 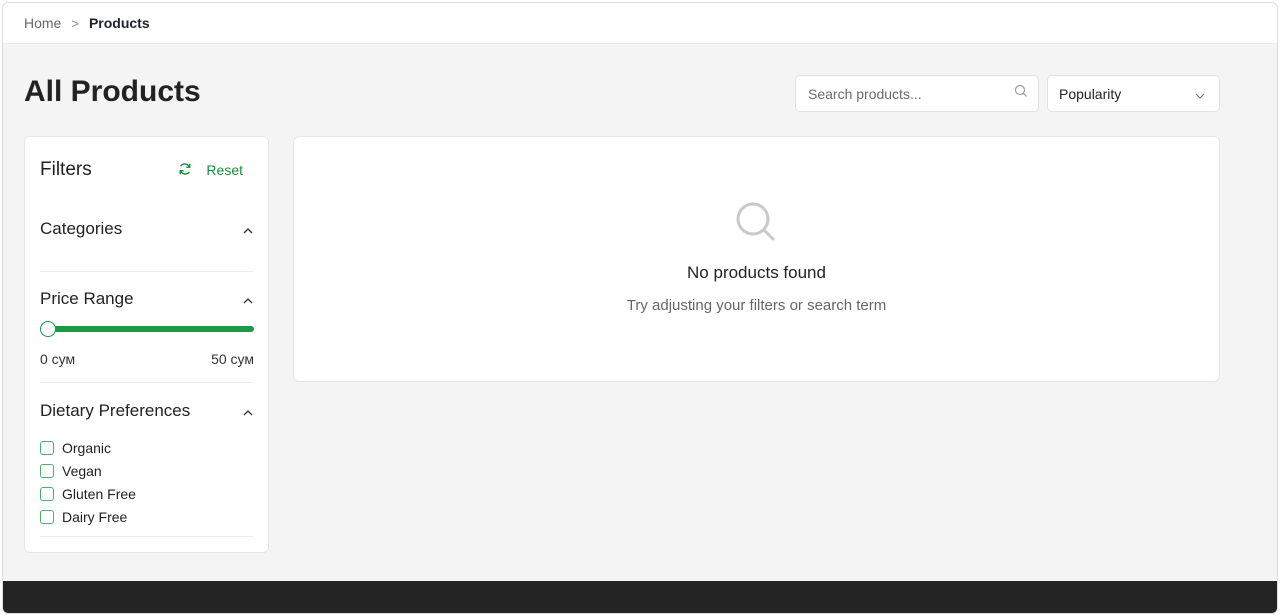 I want to click on breadcrumb-home: Home, so click(x=42, y=23).